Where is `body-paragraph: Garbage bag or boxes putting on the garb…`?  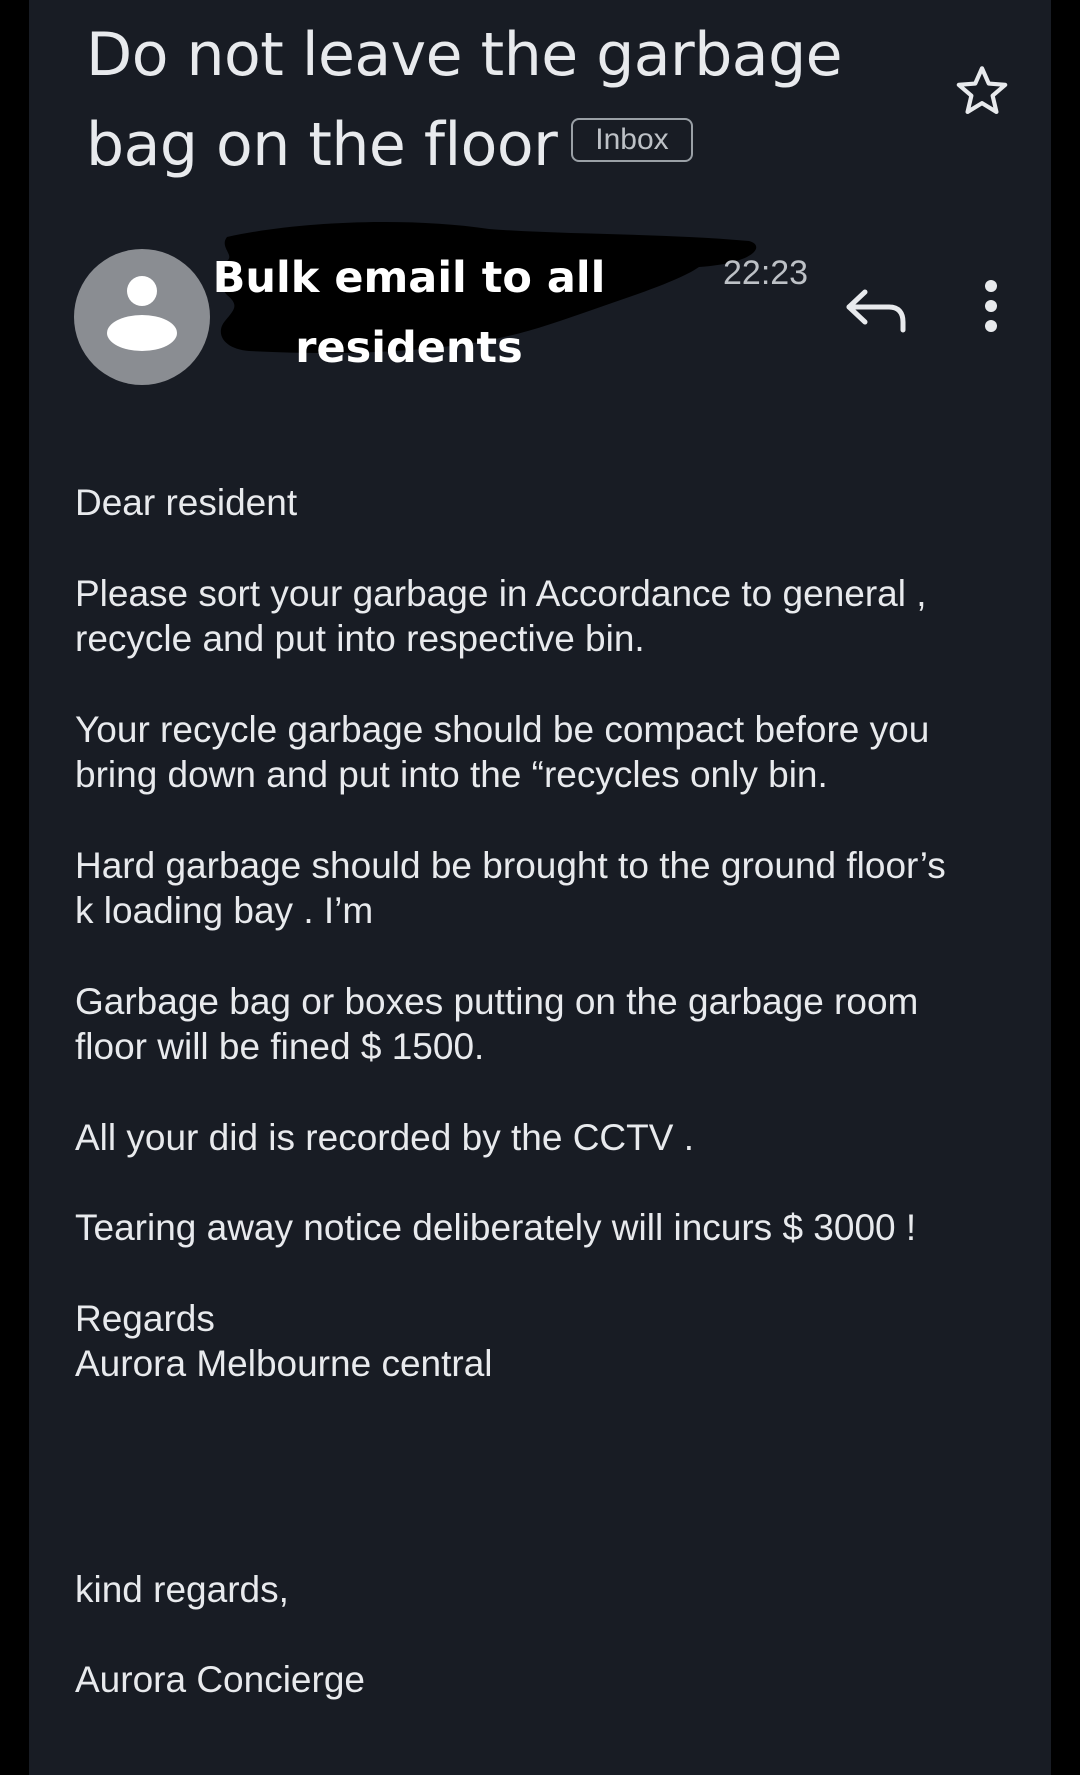
body-paragraph: Garbage bag or boxes putting on the garb… is located at coordinates (497, 1024).